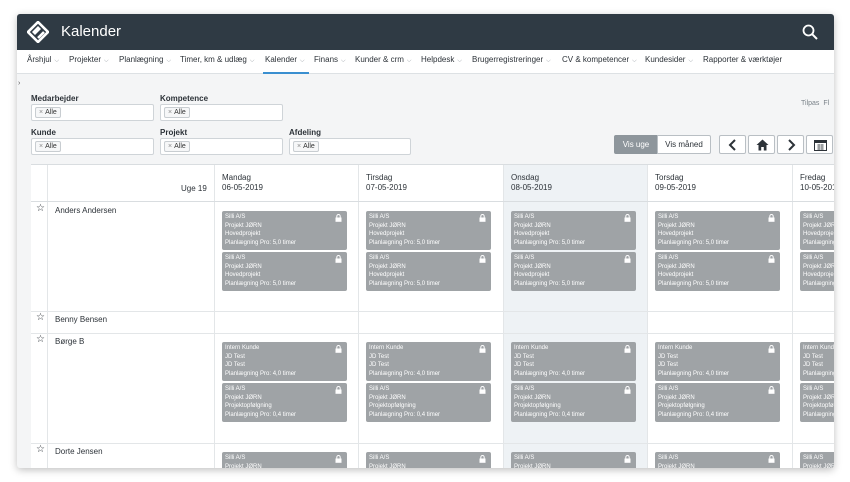 This screenshot has height=482, width=850. Describe the element at coordinates (38, 32) in the screenshot. I see `logo-icon` at that location.